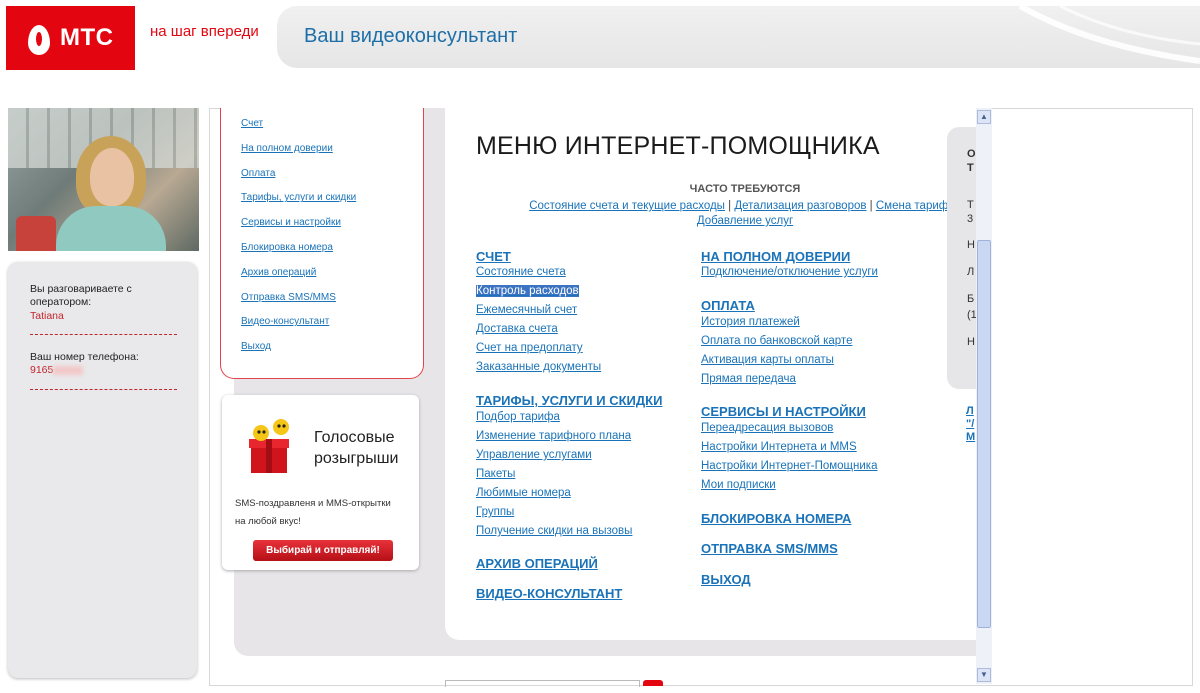  What do you see at coordinates (549, 593) in the screenshot?
I see `section-video-consultant: ВИДЕО-КОНСУЛЬТАНТ` at bounding box center [549, 593].